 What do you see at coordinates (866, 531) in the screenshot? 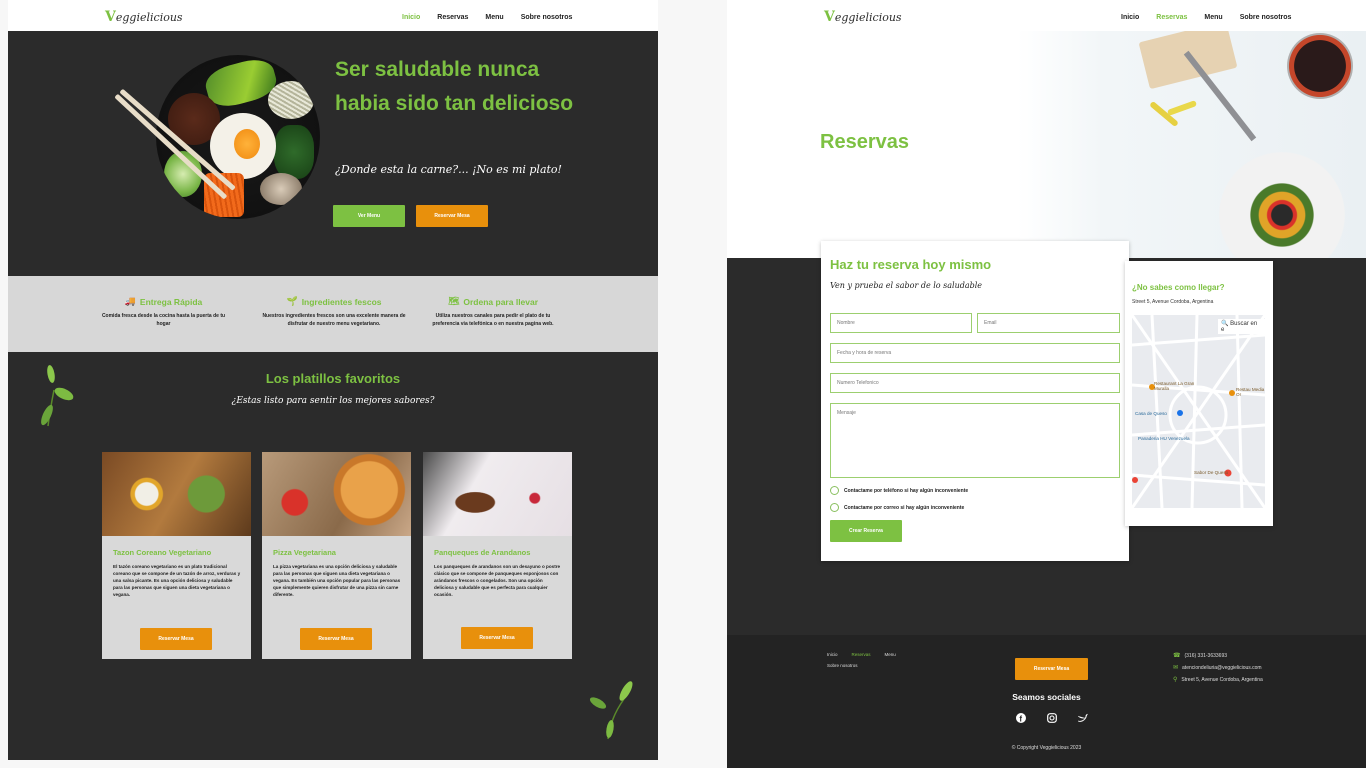
I see `crear-reserva-button: Crear Reserva` at bounding box center [866, 531].